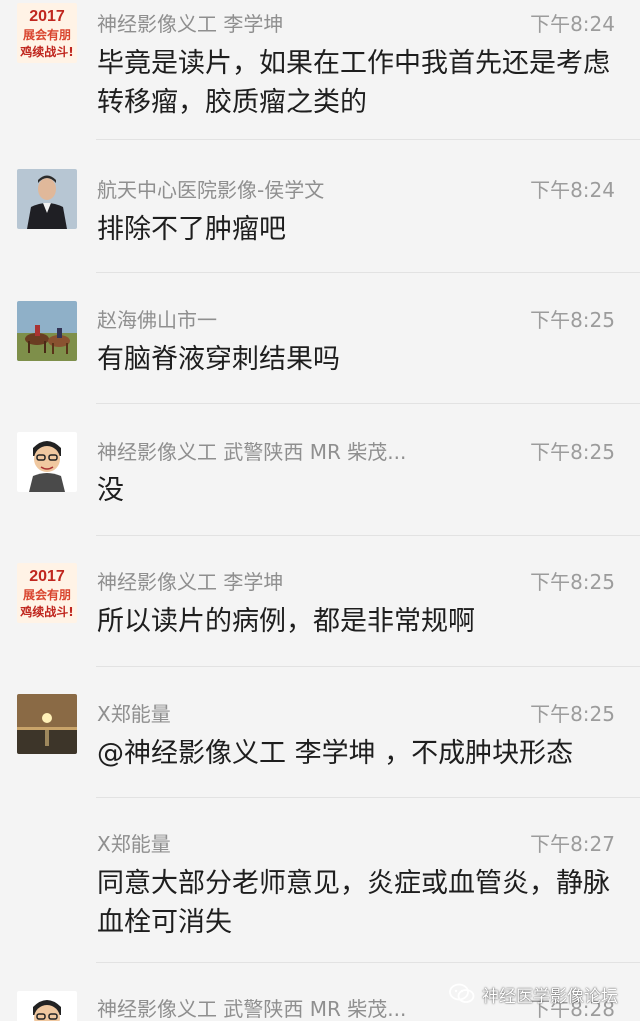  Describe the element at coordinates (47, 199) in the screenshot. I see `man-in-suit-avatar` at that location.